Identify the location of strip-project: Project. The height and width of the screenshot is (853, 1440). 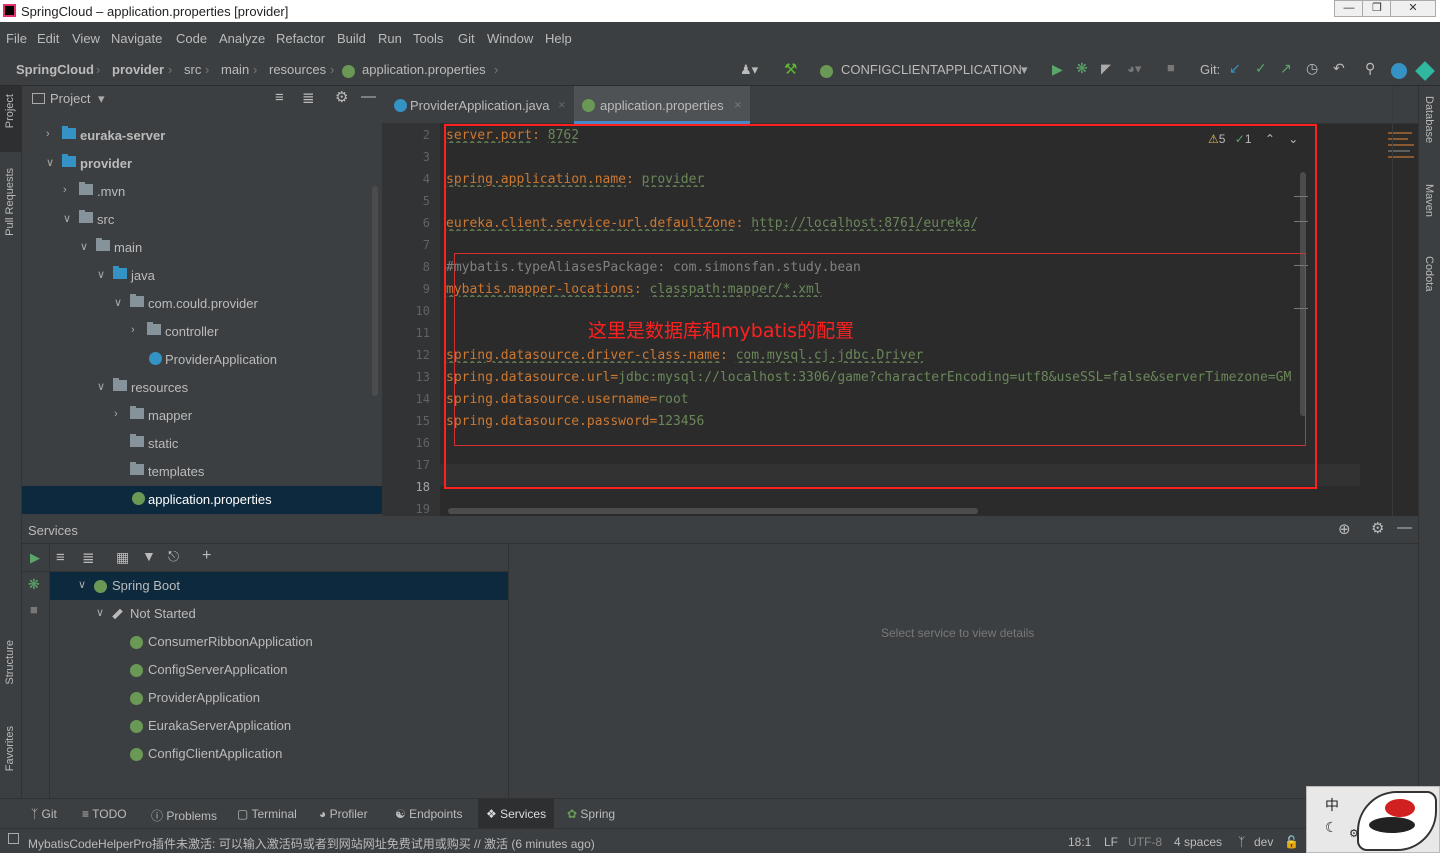
(10, 111).